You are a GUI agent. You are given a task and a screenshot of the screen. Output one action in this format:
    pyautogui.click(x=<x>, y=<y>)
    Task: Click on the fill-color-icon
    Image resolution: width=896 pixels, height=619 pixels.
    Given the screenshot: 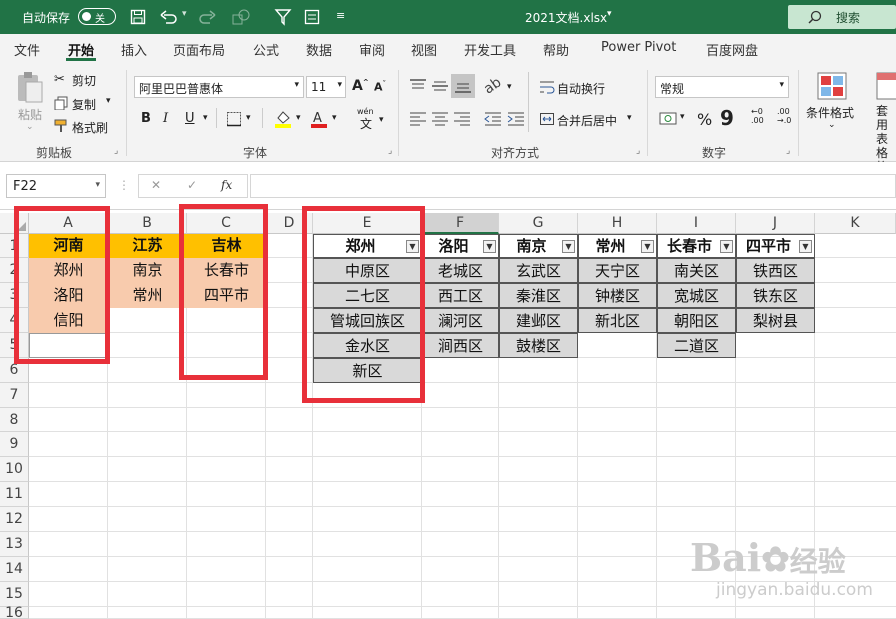 What is the action you would take?
    pyautogui.click(x=283, y=119)
    